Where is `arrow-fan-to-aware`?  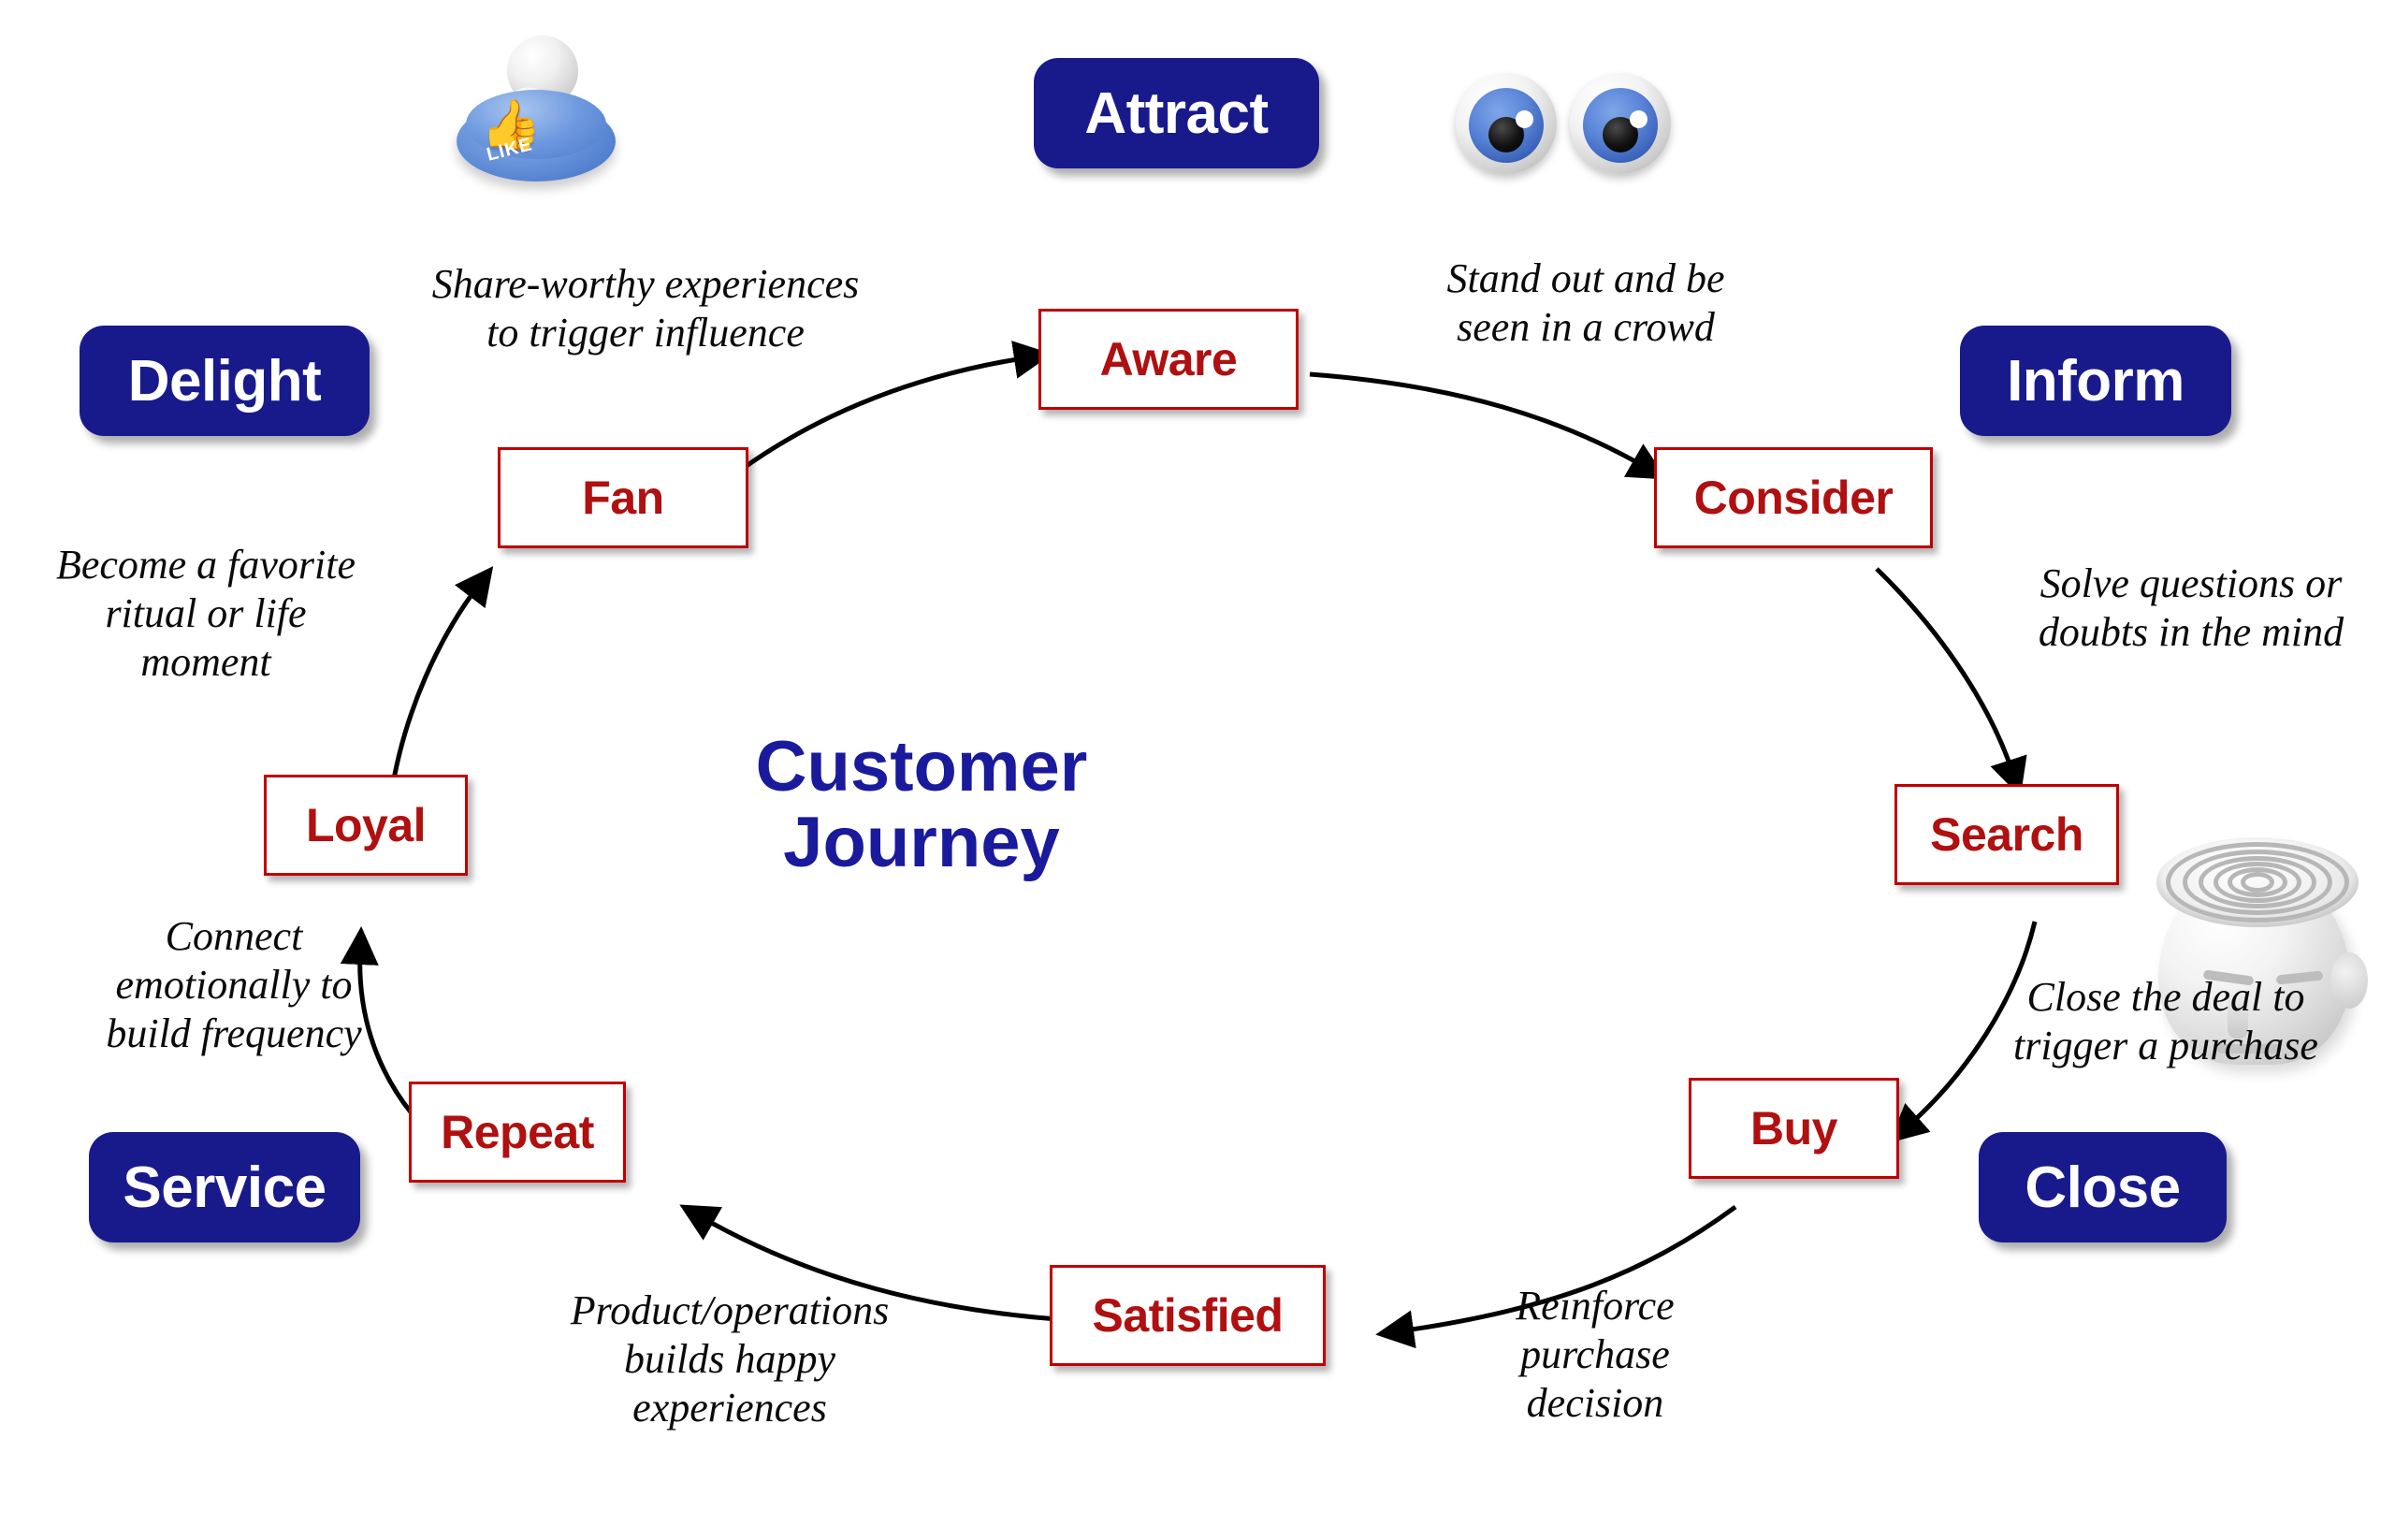
arrow-fan-to-aware is located at coordinates (897, 406).